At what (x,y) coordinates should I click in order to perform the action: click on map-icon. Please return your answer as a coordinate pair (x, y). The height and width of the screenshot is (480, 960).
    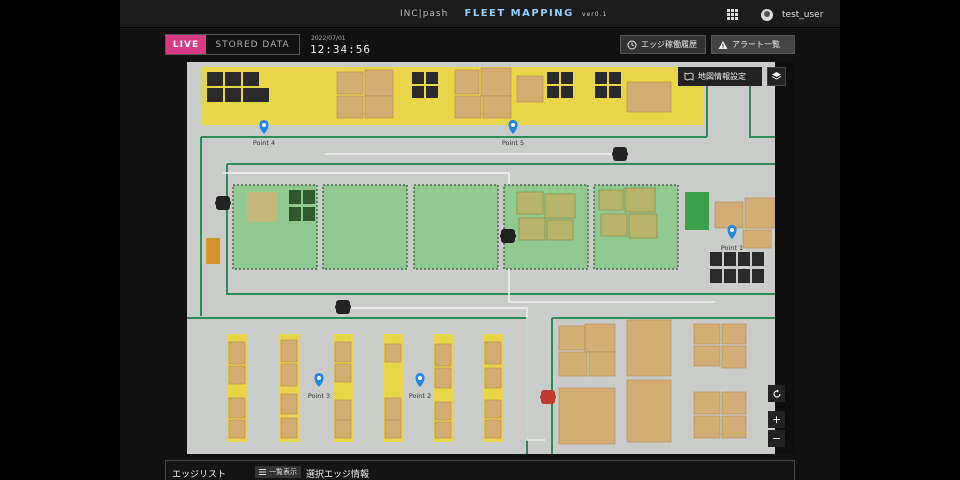
    Looking at the image, I should click on (689, 76).